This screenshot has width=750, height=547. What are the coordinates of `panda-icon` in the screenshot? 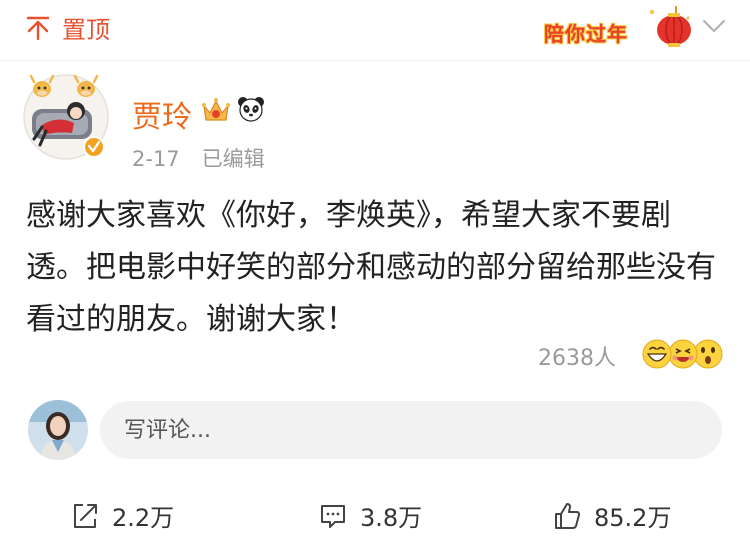 It's located at (251, 109).